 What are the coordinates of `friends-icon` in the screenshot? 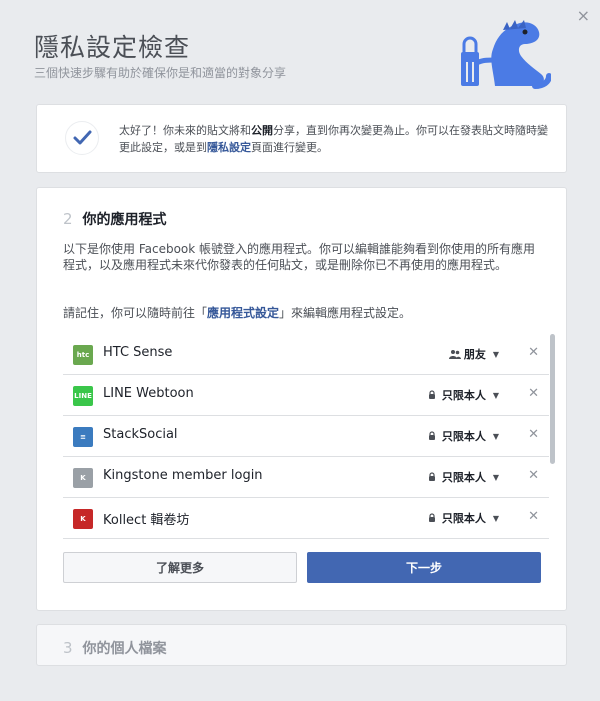 It's located at (454, 354).